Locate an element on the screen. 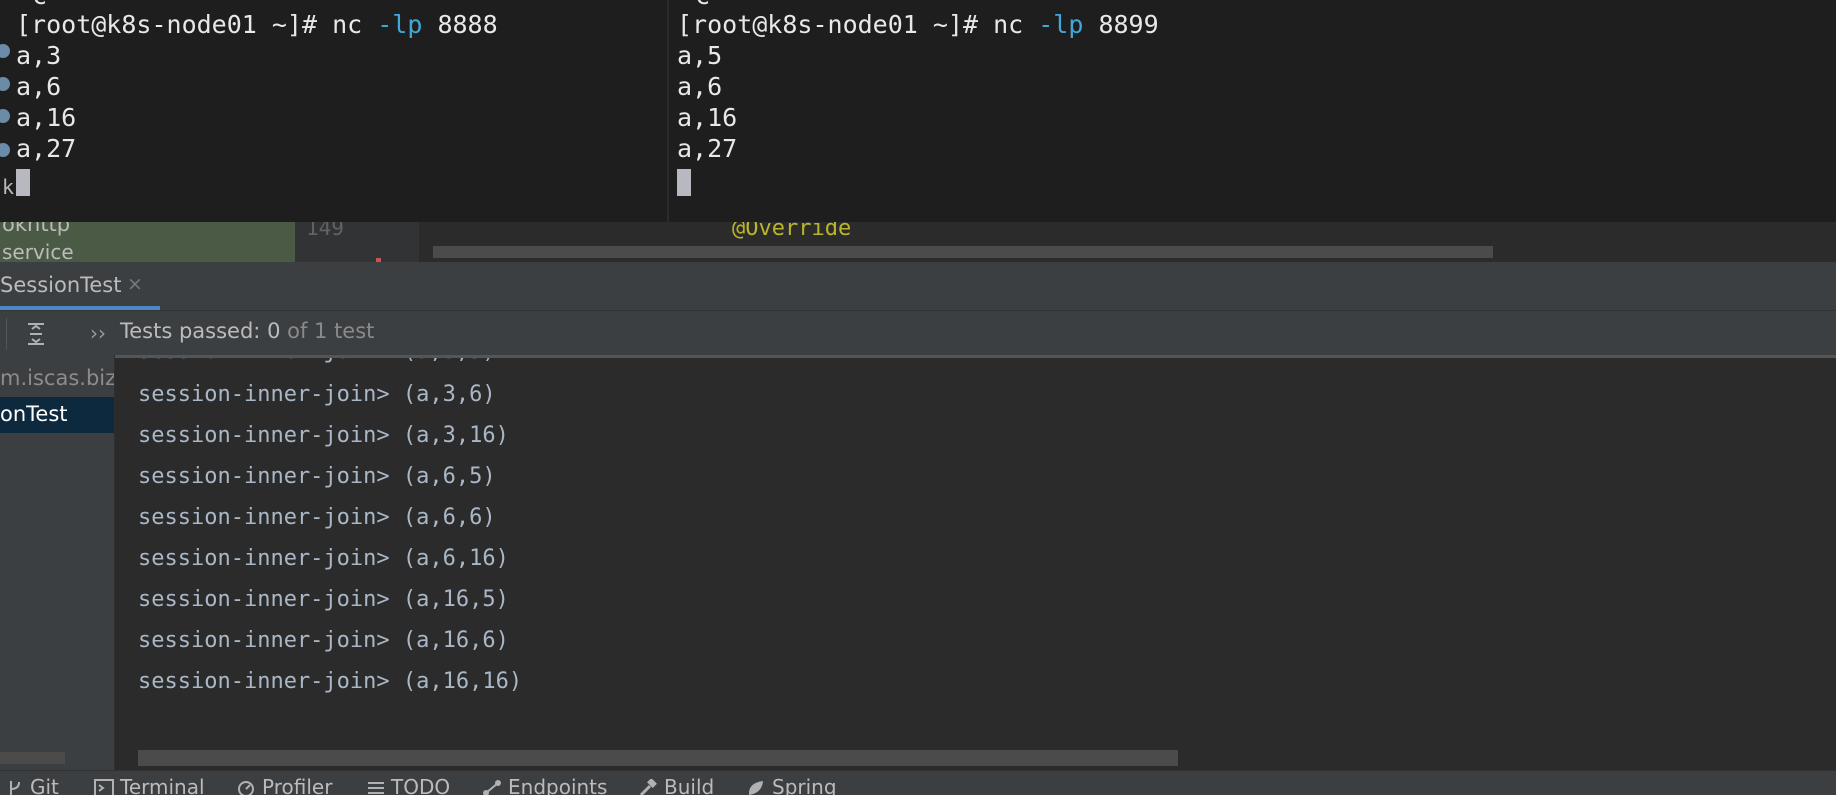  tab-session-test: SessionTest × is located at coordinates (80, 286).